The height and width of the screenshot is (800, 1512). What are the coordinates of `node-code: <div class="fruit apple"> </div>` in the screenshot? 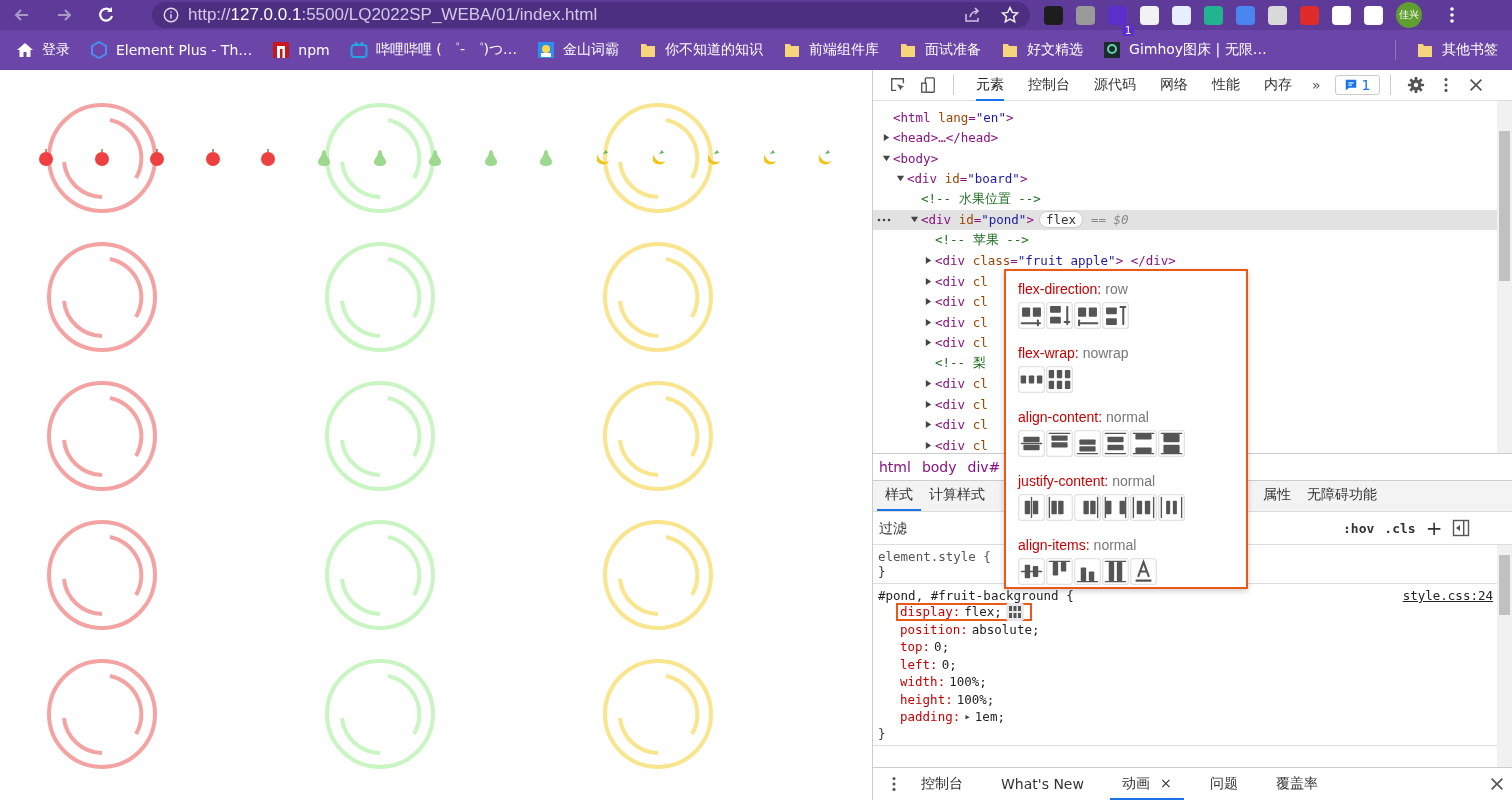 It's located at (1055, 261).